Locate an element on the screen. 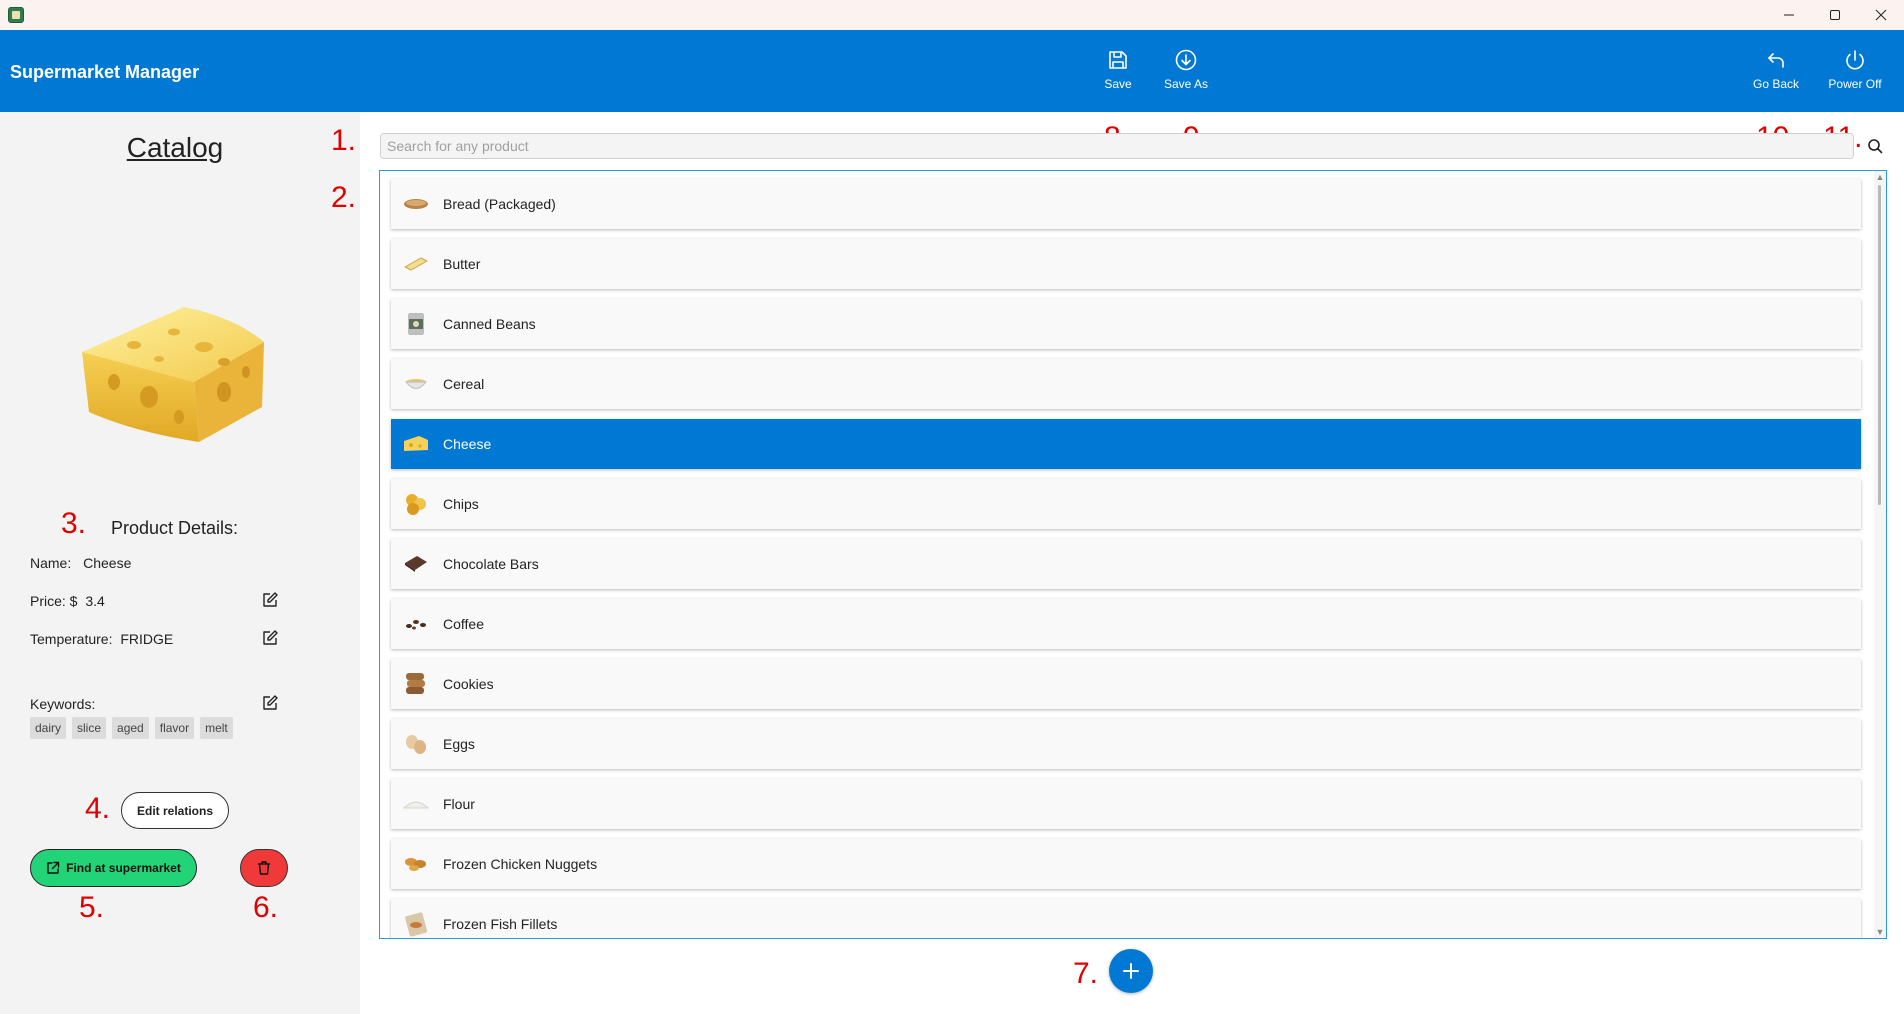 Image resolution: width=1904 pixels, height=1014 pixels. eggs-icon is located at coordinates (416, 744).